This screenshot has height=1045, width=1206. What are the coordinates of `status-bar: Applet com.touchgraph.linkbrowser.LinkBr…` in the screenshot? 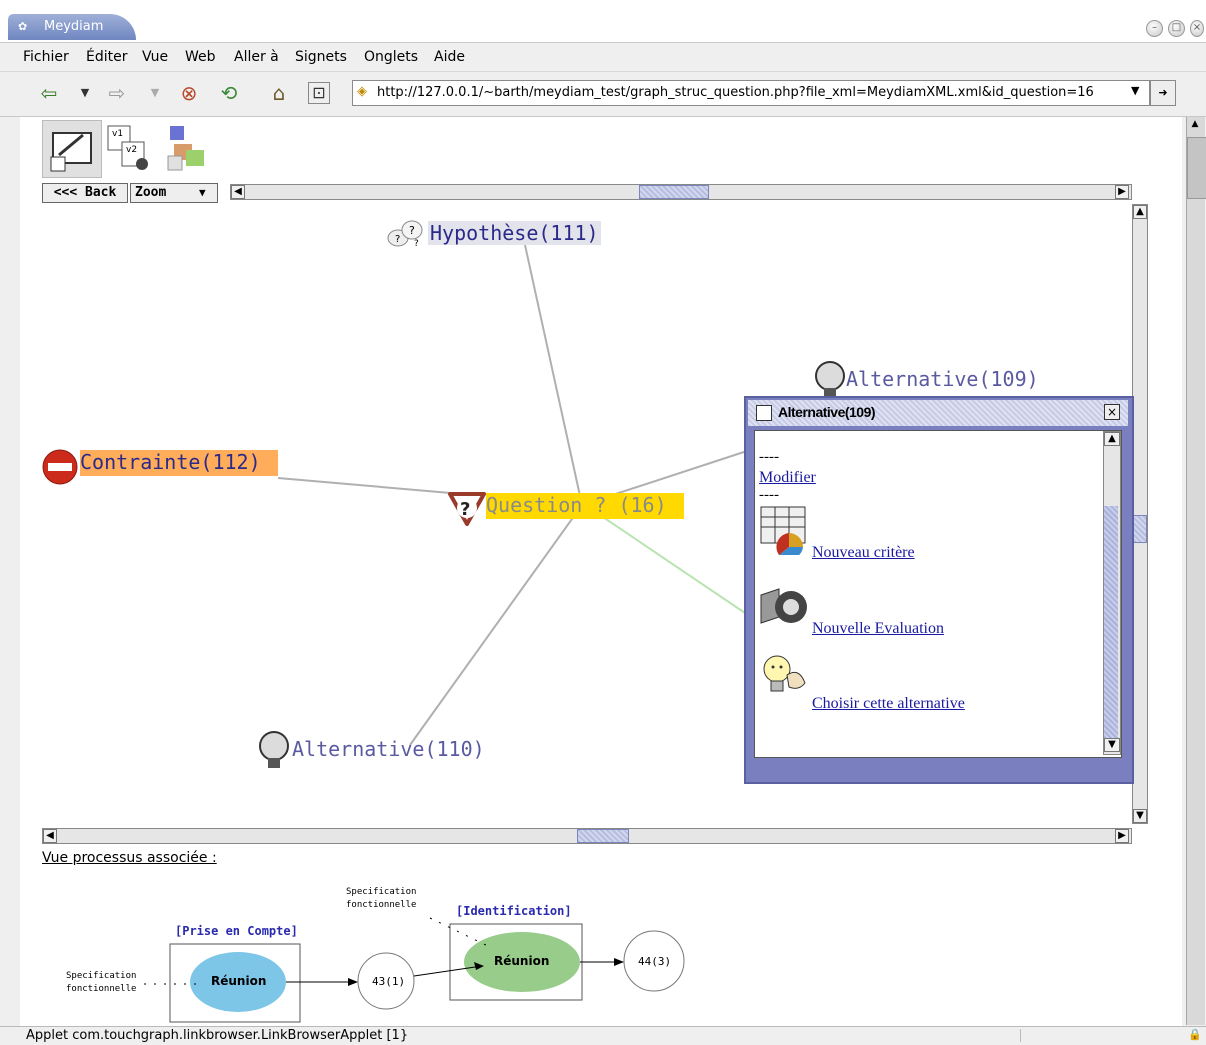 It's located at (603, 1035).